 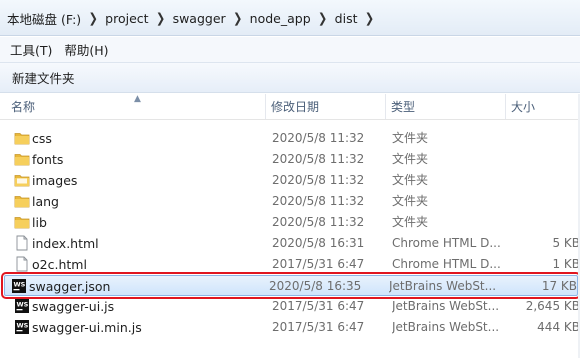 What do you see at coordinates (48, 159) in the screenshot?
I see `file-name: fonts` at bounding box center [48, 159].